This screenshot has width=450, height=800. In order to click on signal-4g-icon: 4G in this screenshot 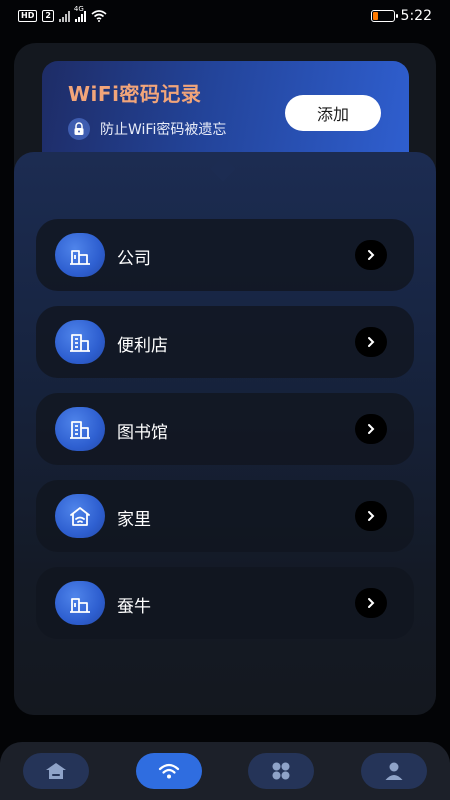, I will do `click(80, 13)`.